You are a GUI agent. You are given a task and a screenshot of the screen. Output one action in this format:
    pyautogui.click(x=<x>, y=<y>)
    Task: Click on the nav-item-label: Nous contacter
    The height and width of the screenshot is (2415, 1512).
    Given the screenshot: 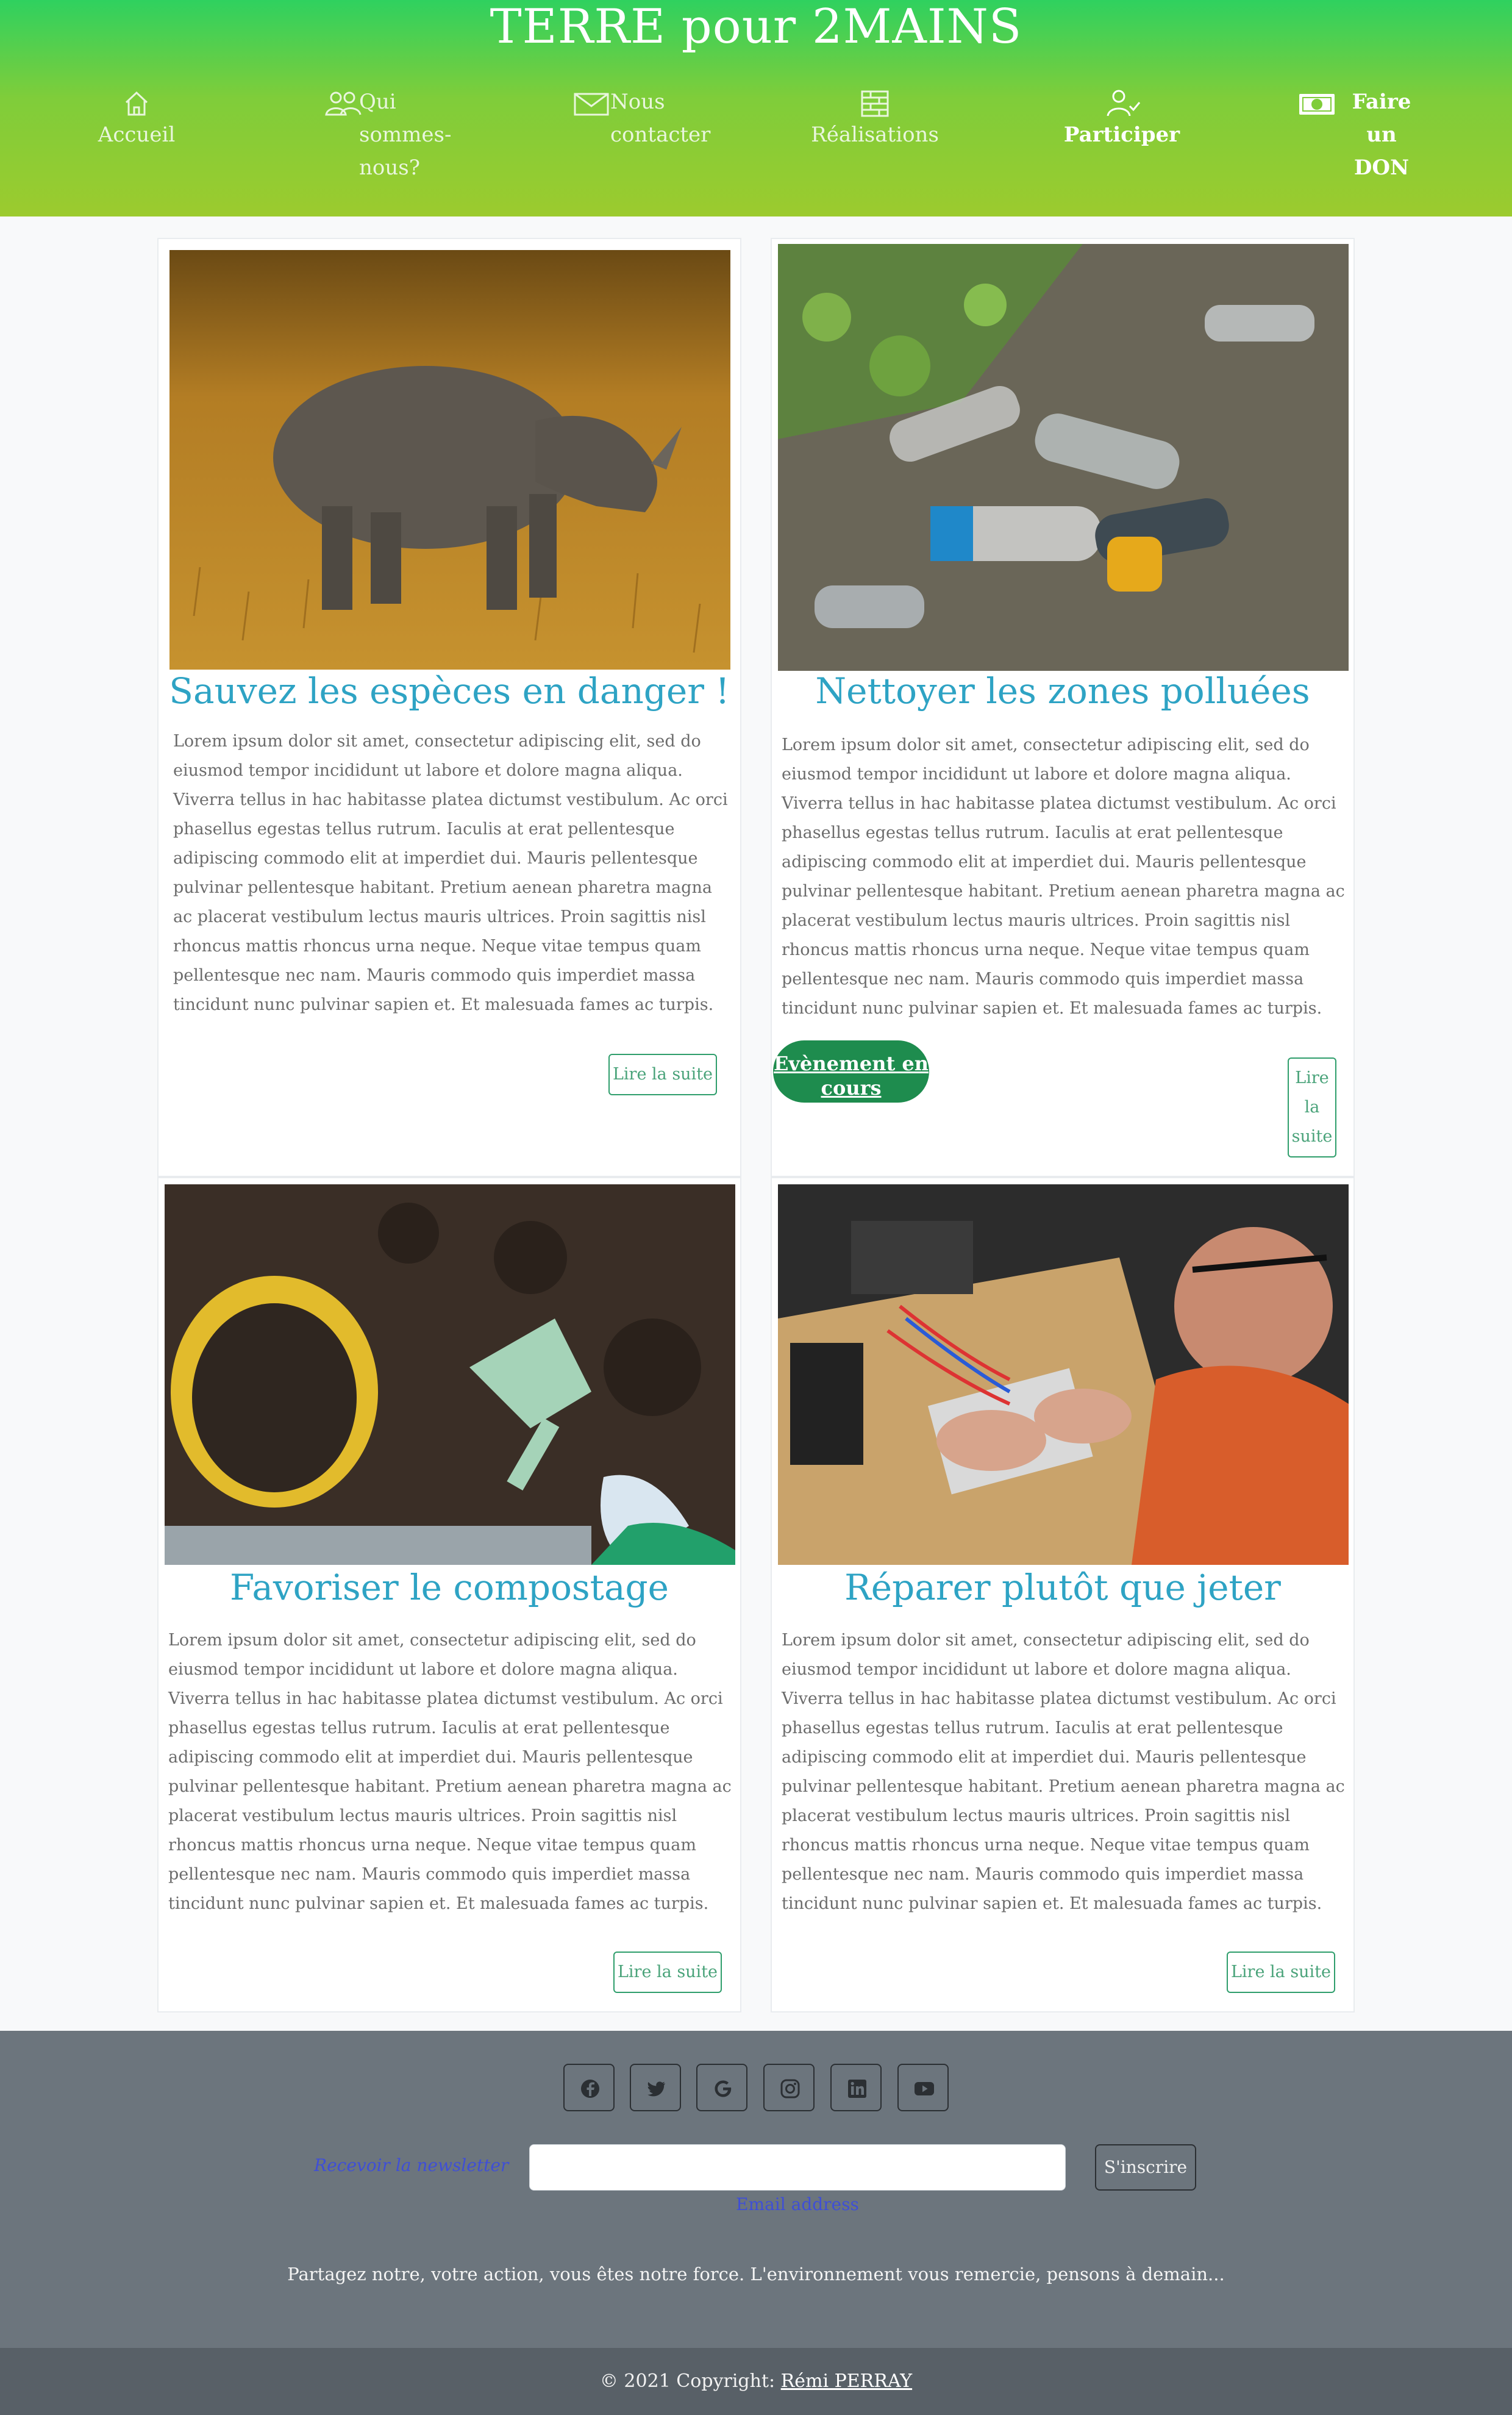 What is the action you would take?
    pyautogui.click(x=660, y=118)
    